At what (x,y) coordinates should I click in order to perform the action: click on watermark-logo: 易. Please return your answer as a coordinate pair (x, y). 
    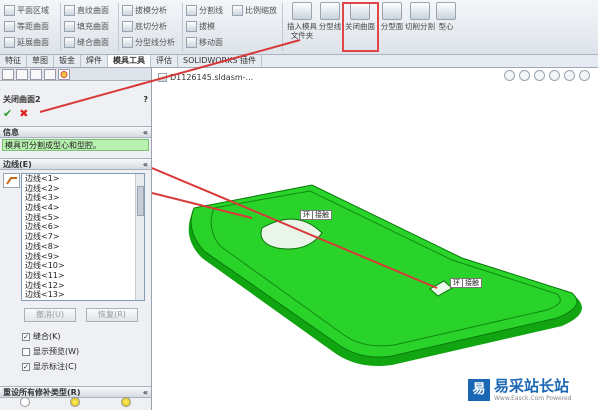
    Looking at the image, I should click on (479, 390).